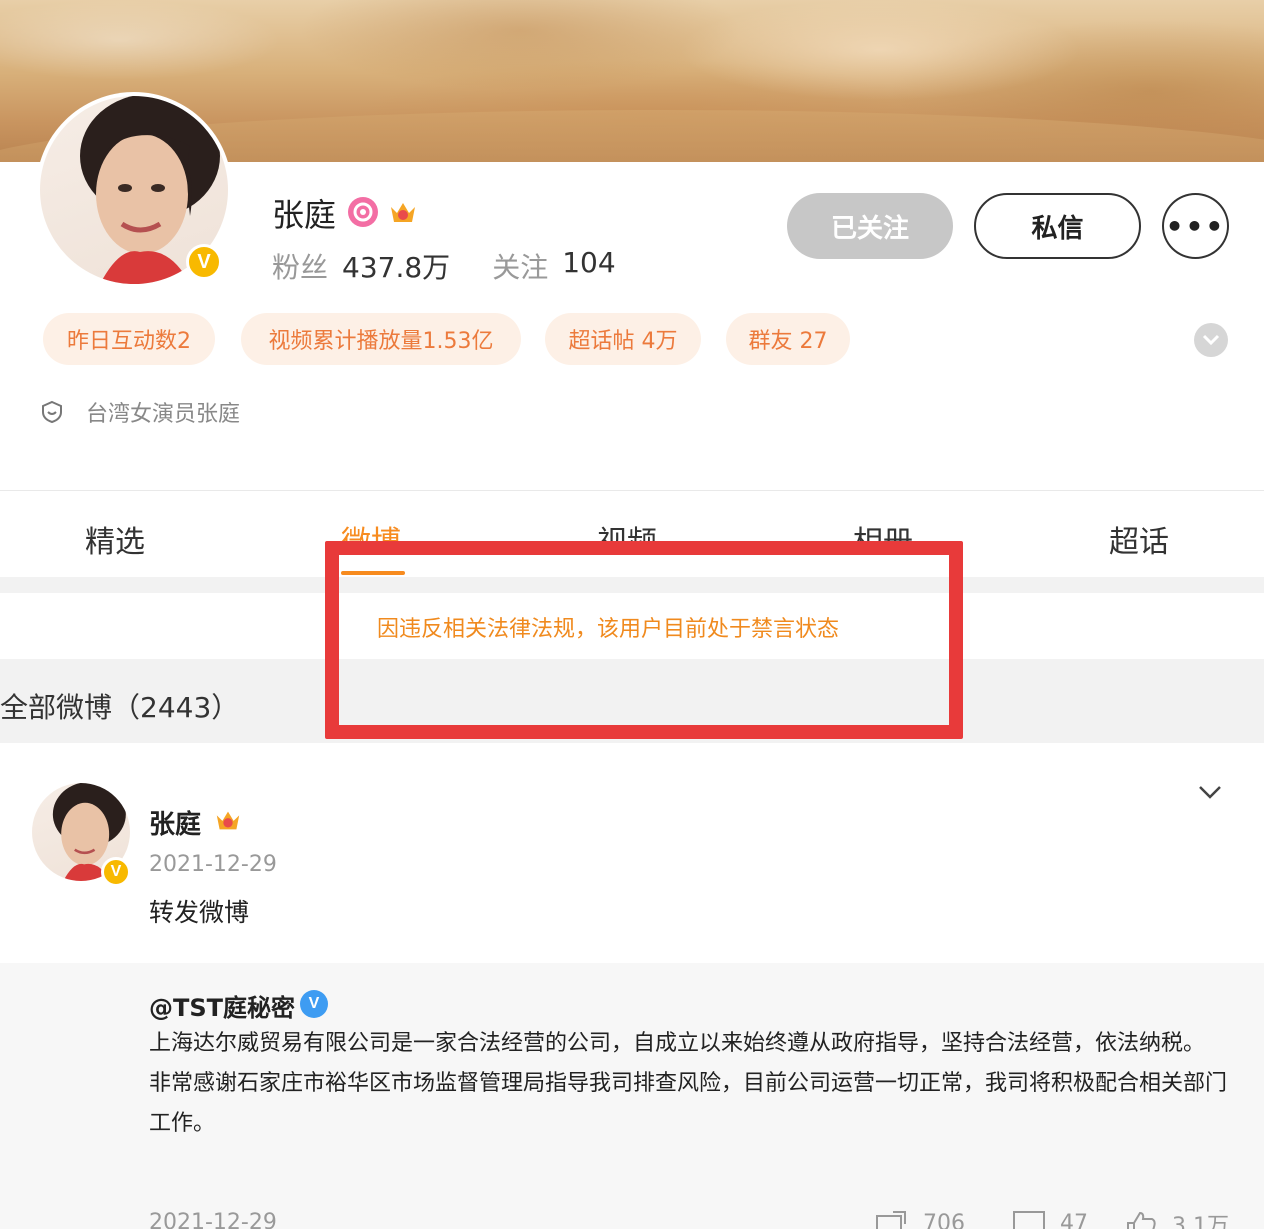 The height and width of the screenshot is (1229, 1264). Describe the element at coordinates (1139, 539) in the screenshot. I see `tab-supertopic: 超话` at that location.